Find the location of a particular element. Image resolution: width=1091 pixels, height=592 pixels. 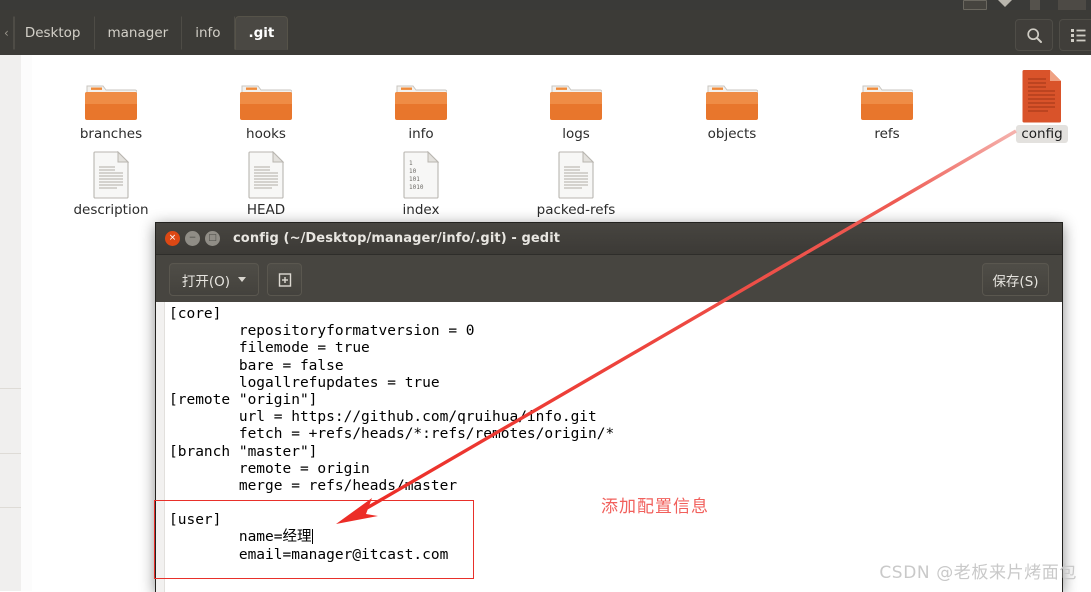

binary-line-3: 1010 is located at coordinates (416, 187).